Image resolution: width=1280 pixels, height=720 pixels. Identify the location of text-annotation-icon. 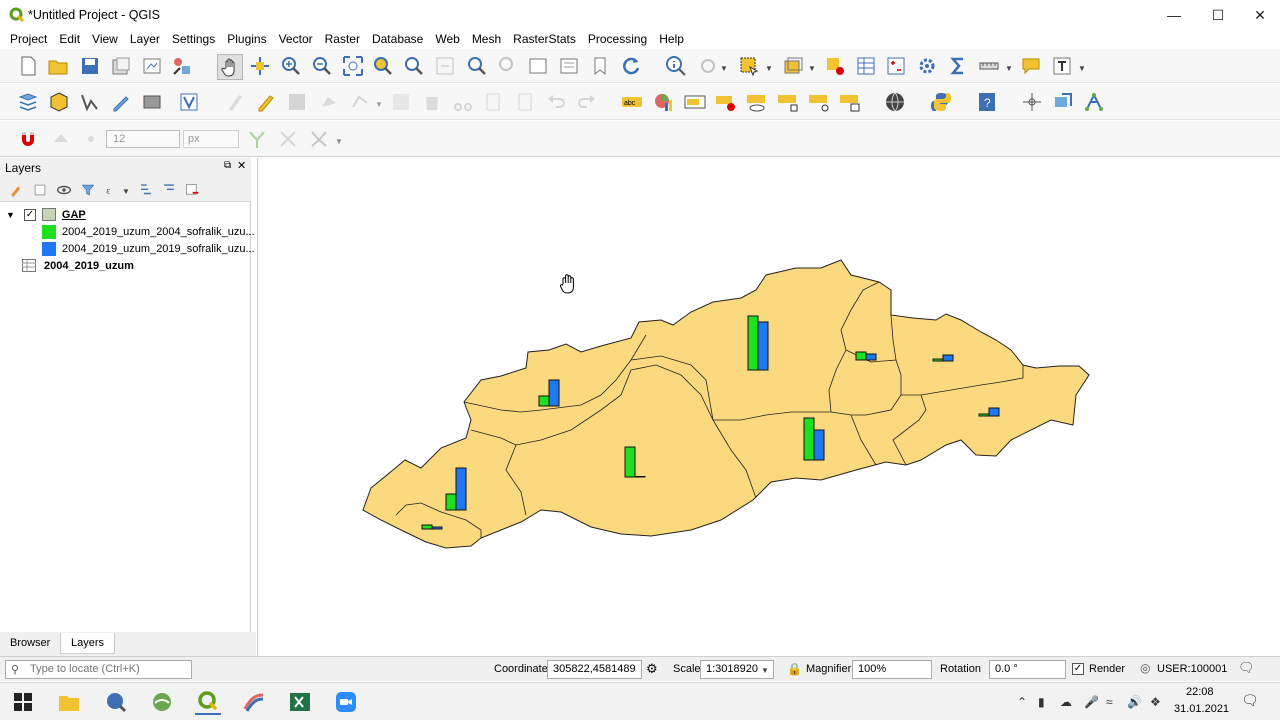
(1062, 66).